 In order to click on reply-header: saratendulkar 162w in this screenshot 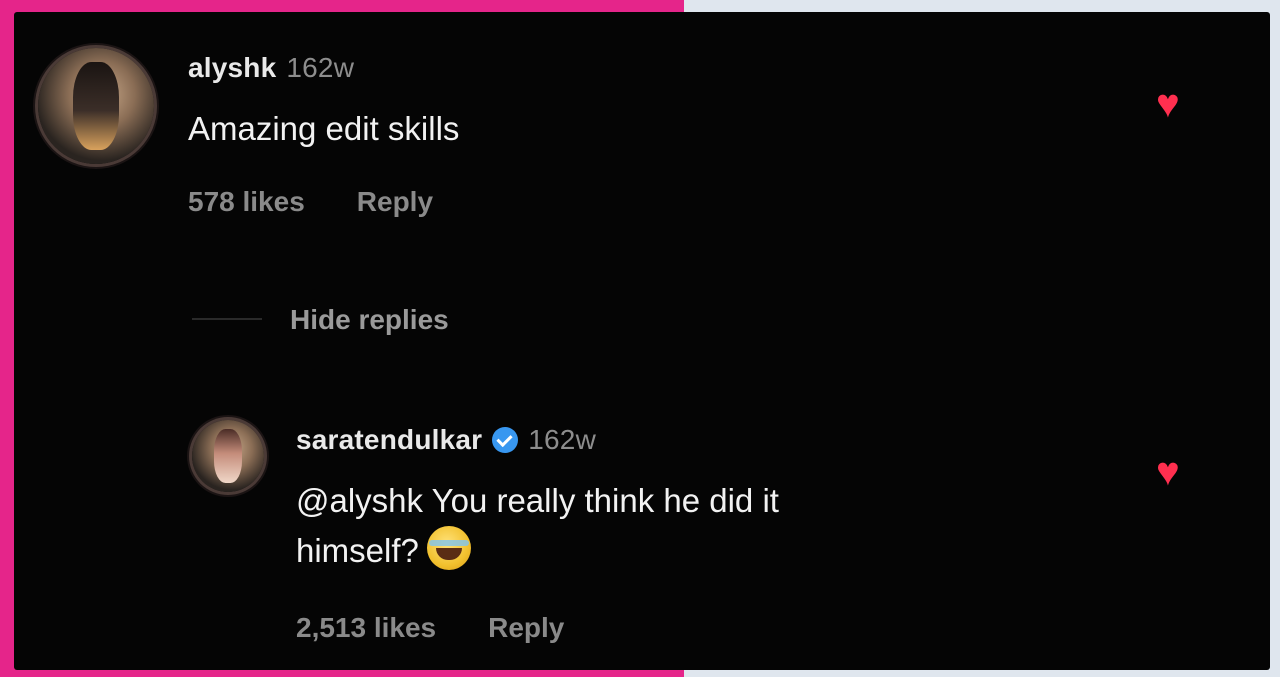, I will do `click(446, 440)`.